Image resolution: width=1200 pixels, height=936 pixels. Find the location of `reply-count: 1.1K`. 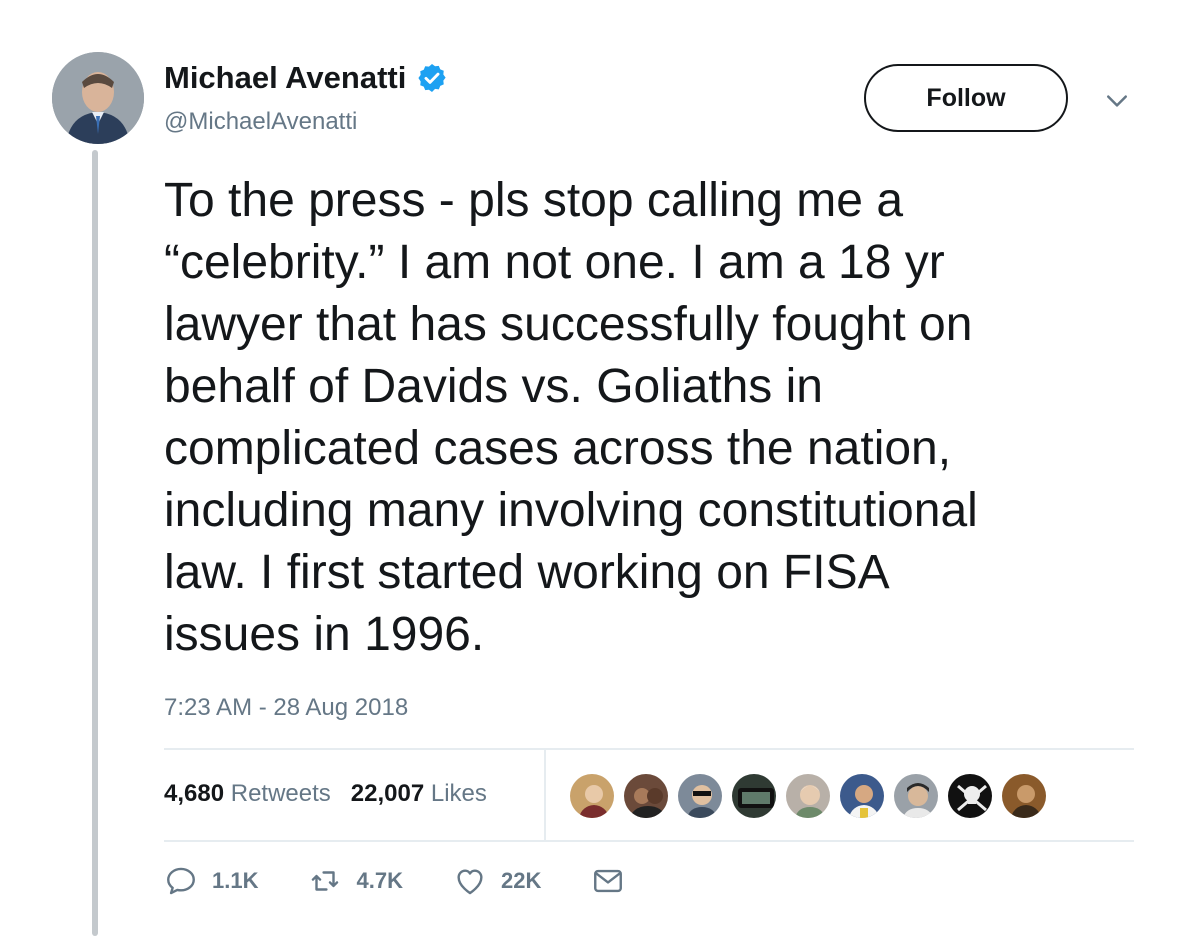

reply-count: 1.1K is located at coordinates (235, 880).